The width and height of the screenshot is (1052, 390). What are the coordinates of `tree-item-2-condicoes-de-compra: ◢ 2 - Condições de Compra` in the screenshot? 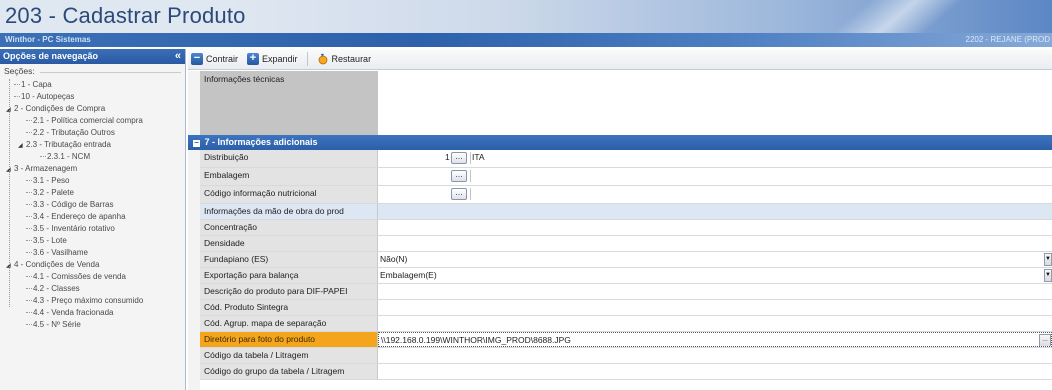 It's located at (92, 109).